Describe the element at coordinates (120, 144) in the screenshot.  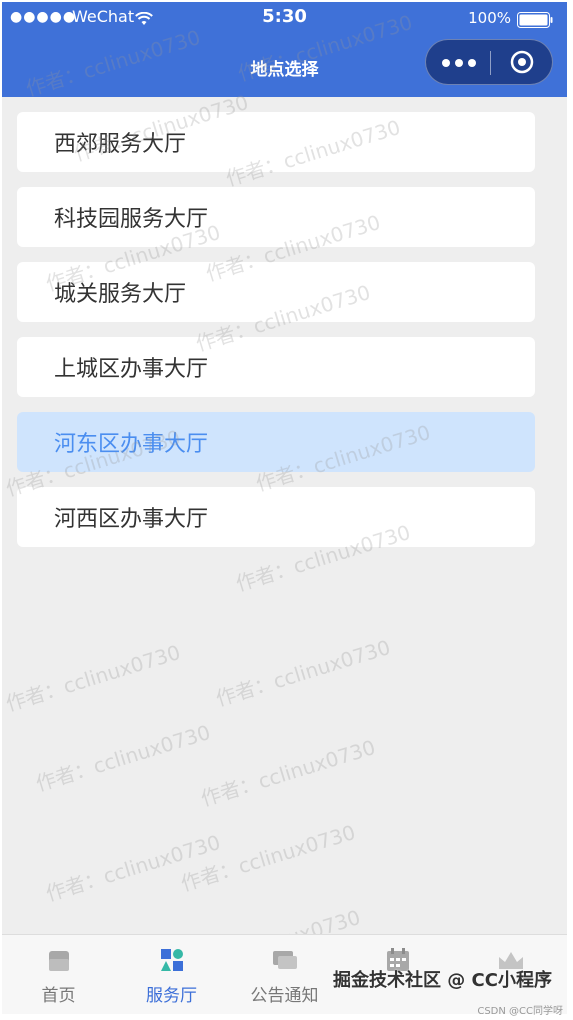
I see `hall-item-label: 西郊服务大厅` at that location.